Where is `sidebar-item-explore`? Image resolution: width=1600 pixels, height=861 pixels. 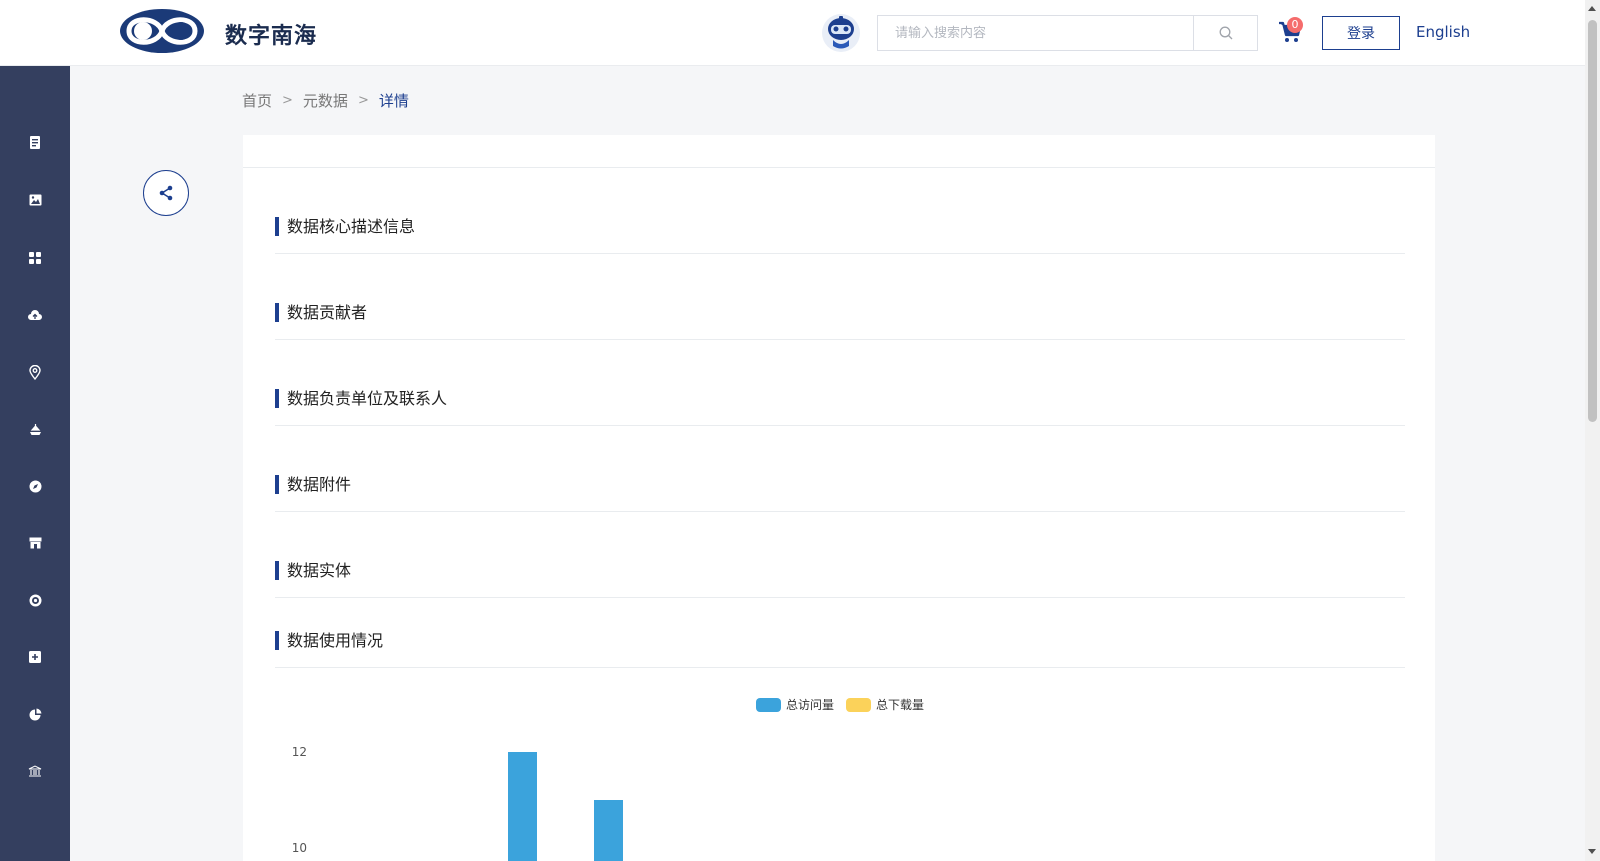
sidebar-item-explore is located at coordinates (35, 486).